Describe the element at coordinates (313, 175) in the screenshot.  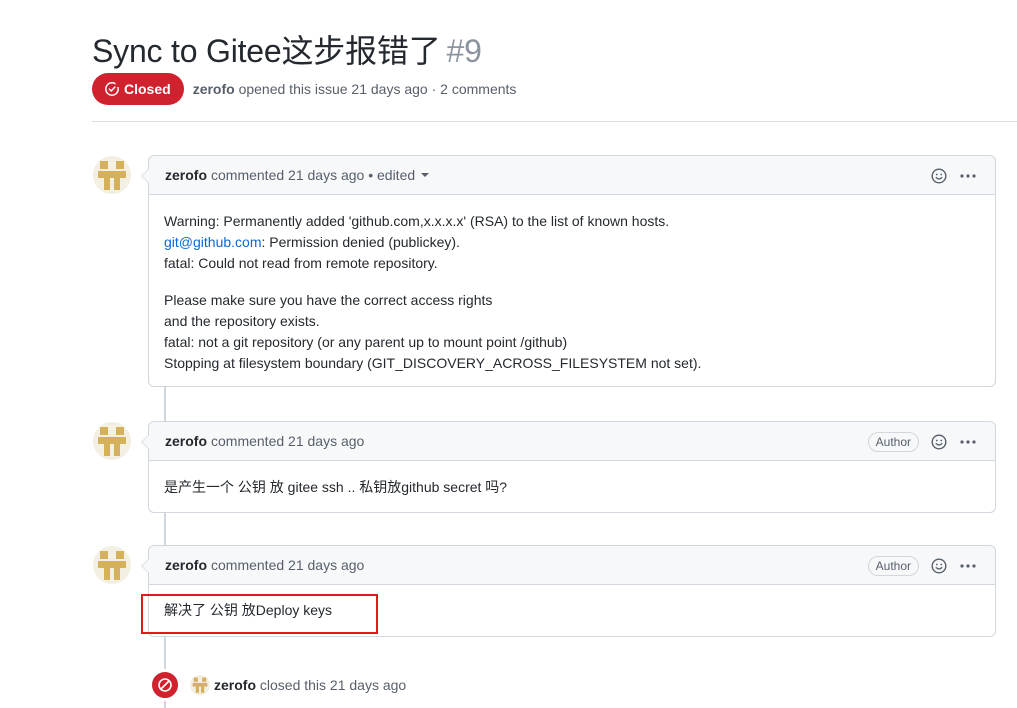
I see `comment-timestamp: commented 21 days ago • edited` at that location.